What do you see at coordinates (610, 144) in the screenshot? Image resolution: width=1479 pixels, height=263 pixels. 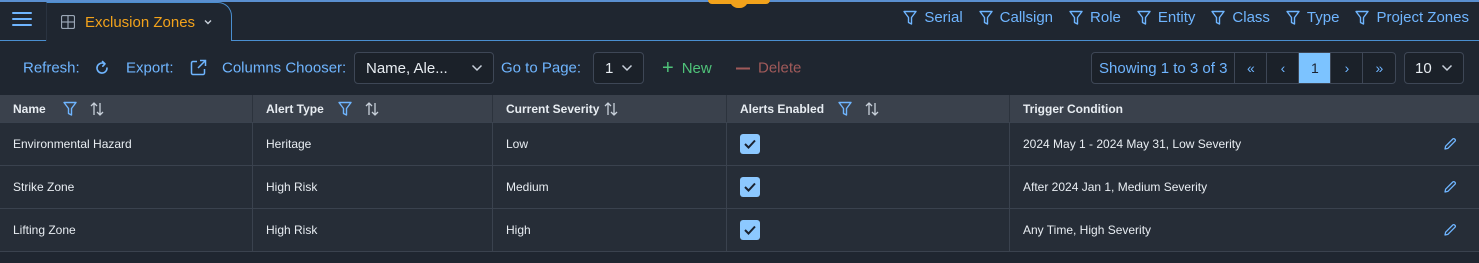 I see `cell-severity: Low` at bounding box center [610, 144].